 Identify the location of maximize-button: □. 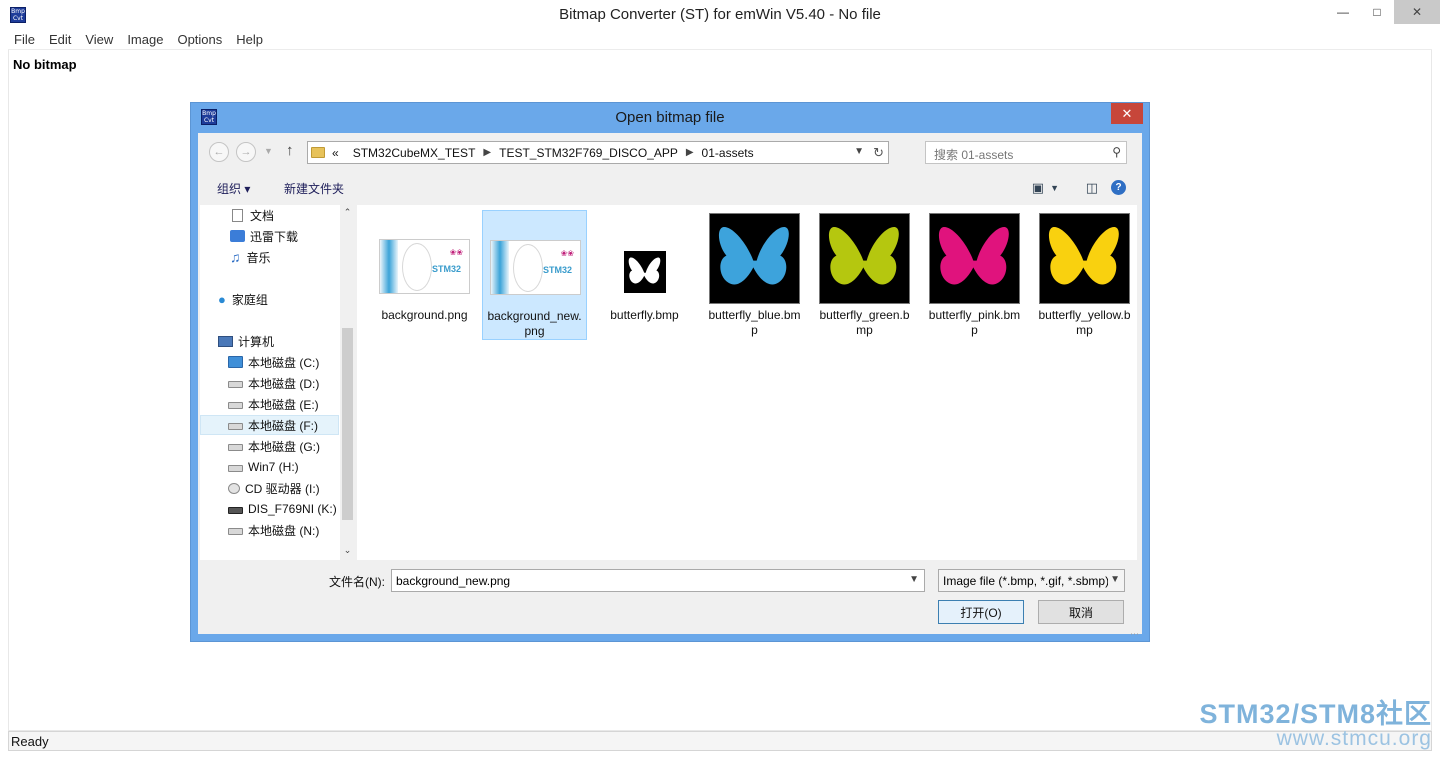
(1377, 12).